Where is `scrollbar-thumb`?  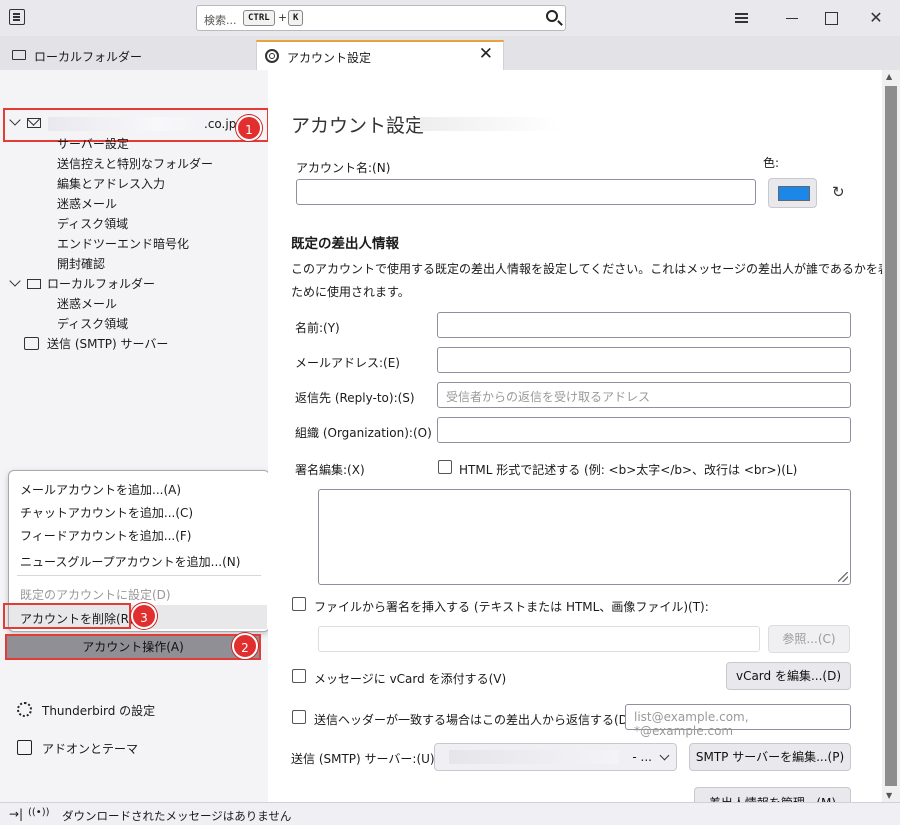
scrollbar-thumb is located at coordinates (891, 436).